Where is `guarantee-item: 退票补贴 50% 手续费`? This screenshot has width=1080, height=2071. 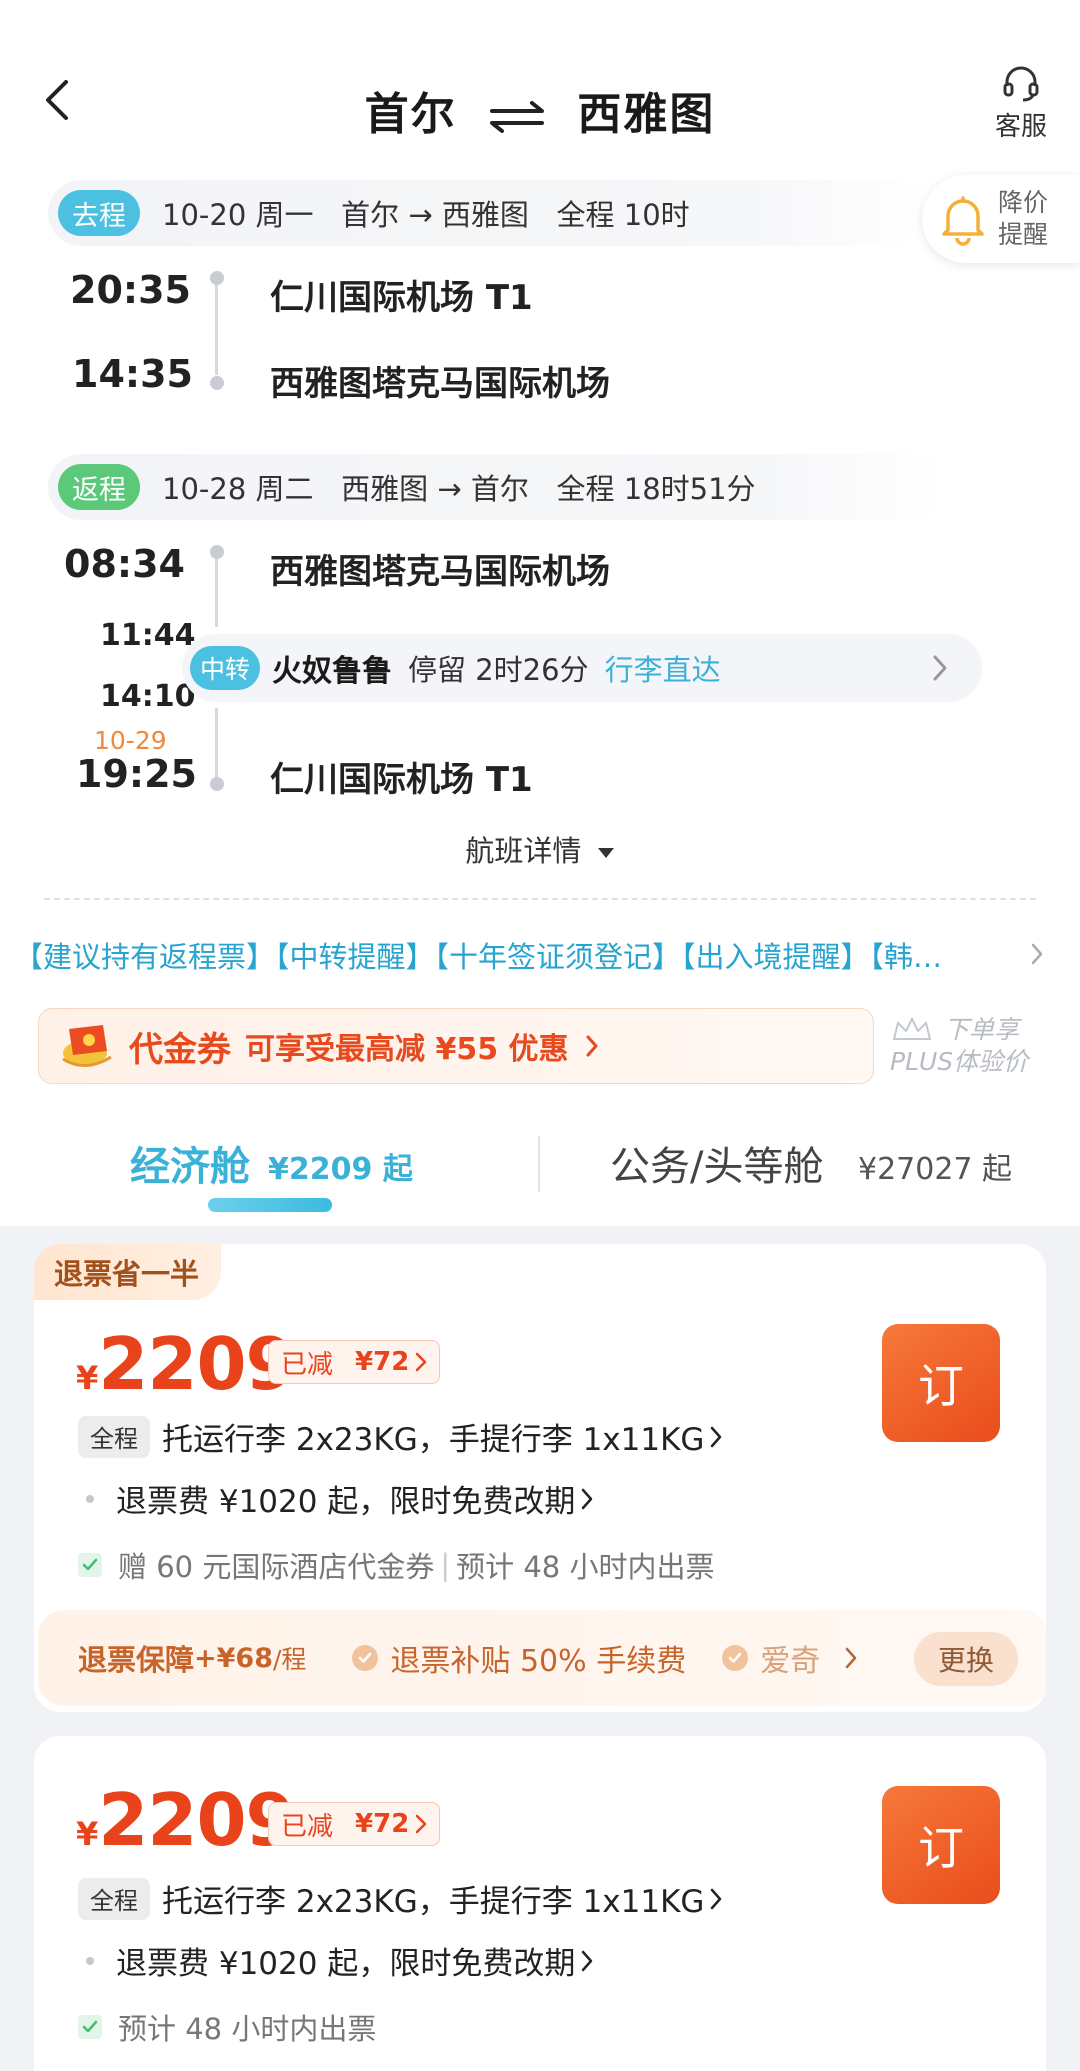
guarantee-item: 退票补贴 50% 手续费 is located at coordinates (519, 1658).